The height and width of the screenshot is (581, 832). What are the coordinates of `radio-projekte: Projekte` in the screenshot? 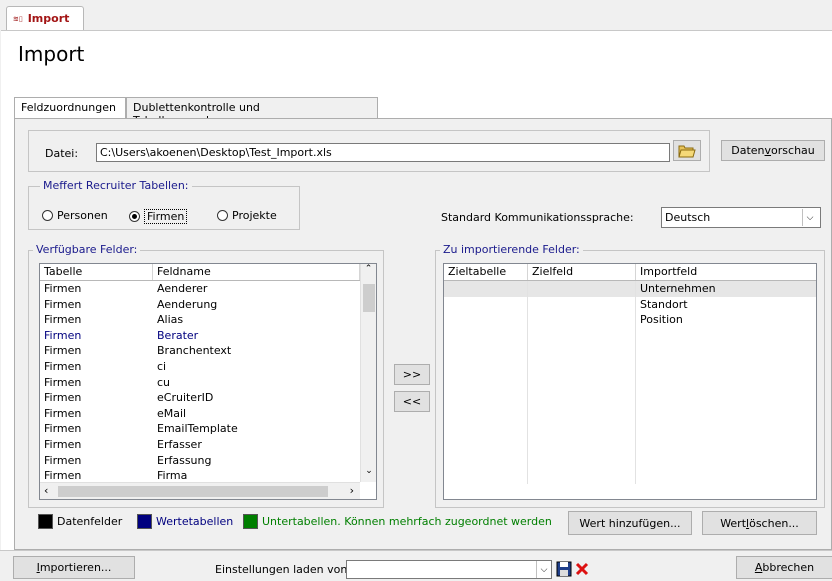 It's located at (247, 215).